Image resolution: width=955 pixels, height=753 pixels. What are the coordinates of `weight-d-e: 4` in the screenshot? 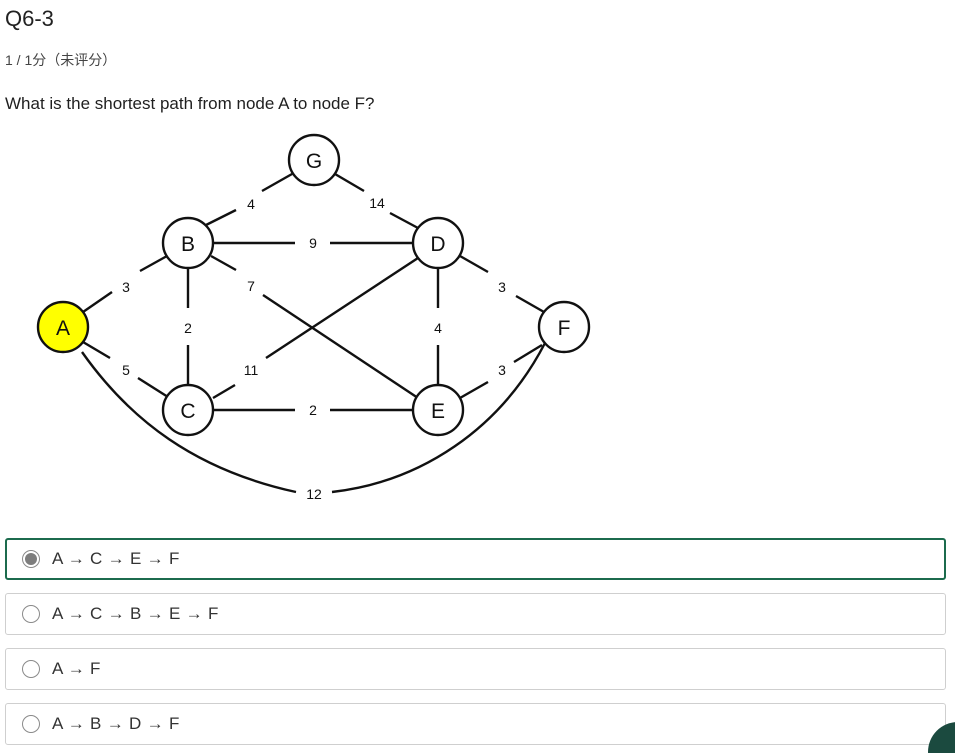 It's located at (438, 328).